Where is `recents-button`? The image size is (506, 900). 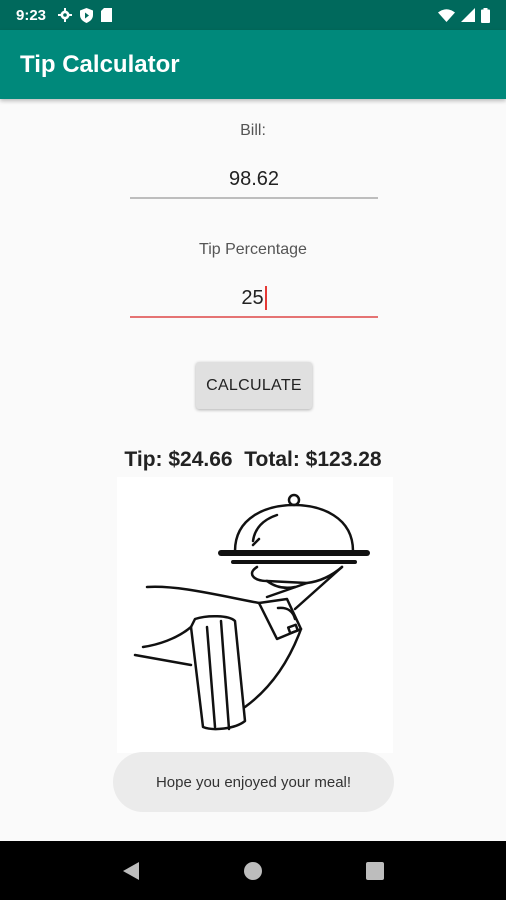
recents-button is located at coordinates (375, 871).